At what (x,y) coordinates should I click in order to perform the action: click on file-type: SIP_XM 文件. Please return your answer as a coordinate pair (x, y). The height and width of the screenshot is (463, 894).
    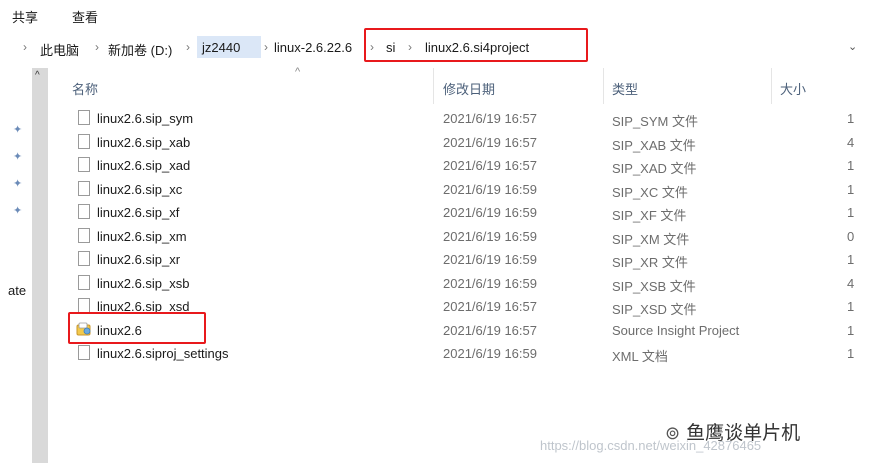
    Looking at the image, I should click on (651, 239).